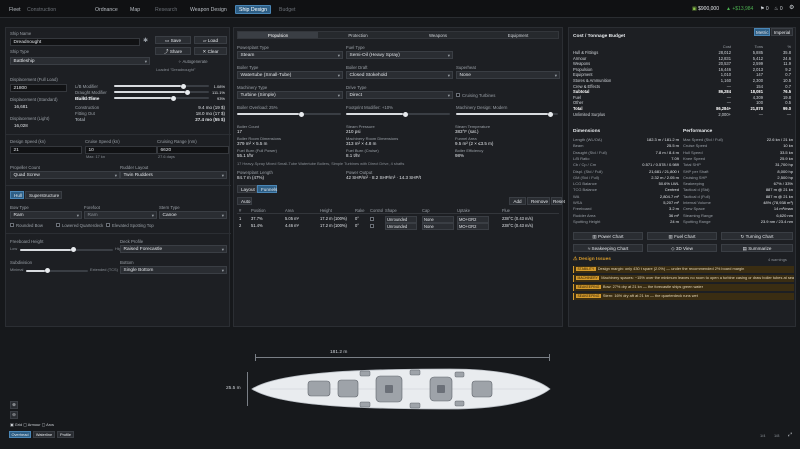  I want to click on ship-type-select: Battleship, so click(80, 61).